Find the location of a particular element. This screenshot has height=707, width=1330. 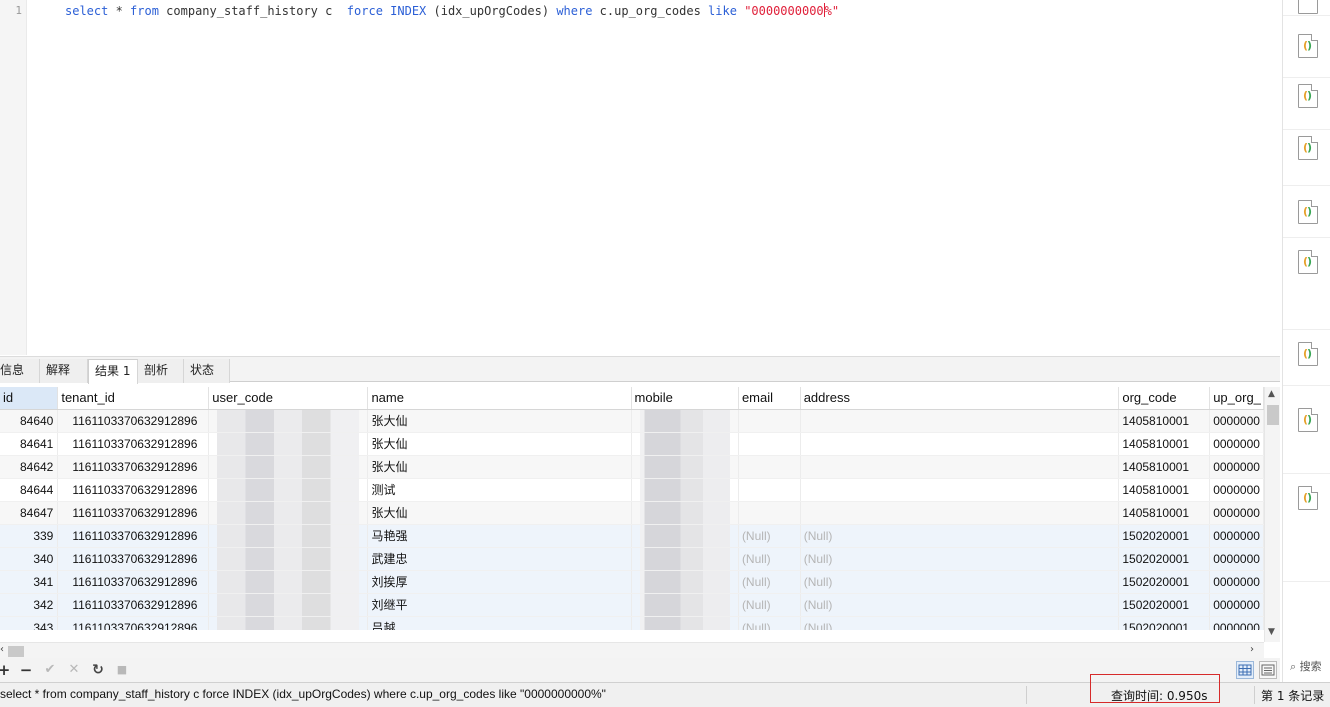

grid-view-icon is located at coordinates (1245, 670).